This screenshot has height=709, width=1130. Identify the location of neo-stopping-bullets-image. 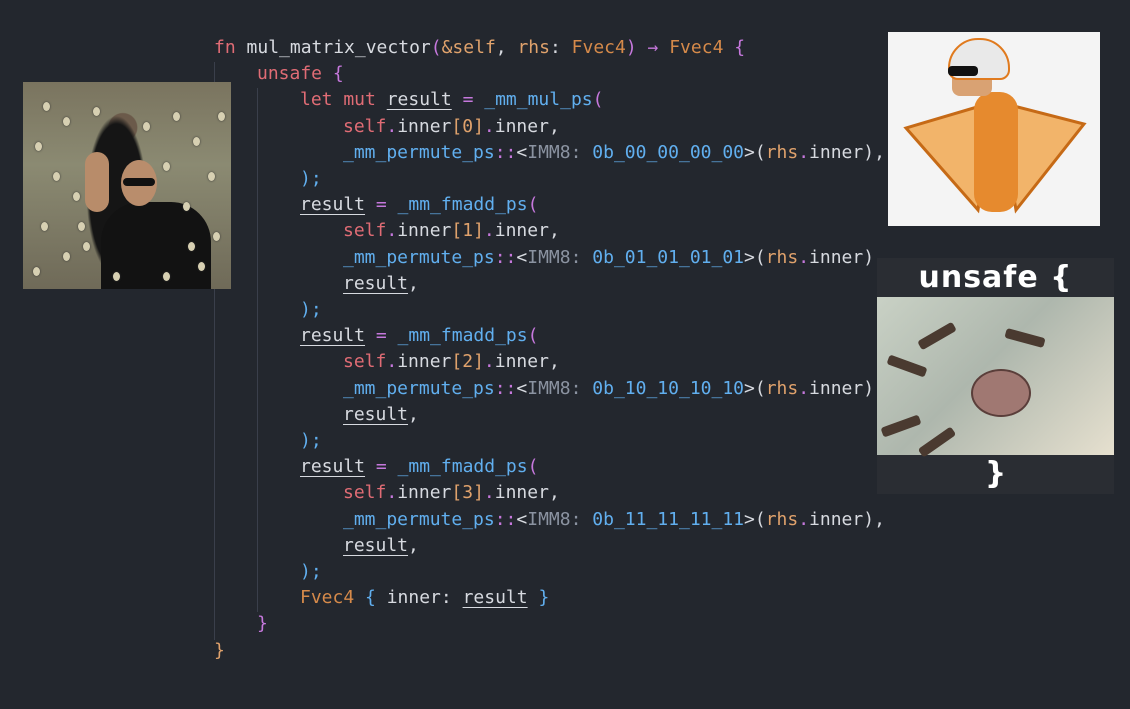
(127, 185).